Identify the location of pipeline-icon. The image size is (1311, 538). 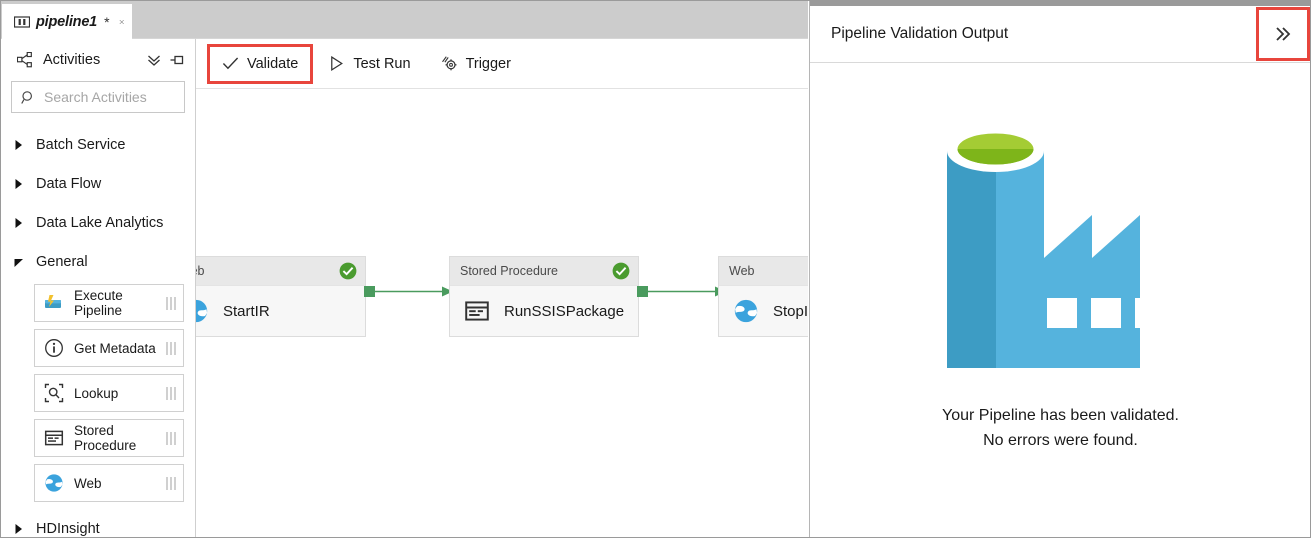
(22, 22).